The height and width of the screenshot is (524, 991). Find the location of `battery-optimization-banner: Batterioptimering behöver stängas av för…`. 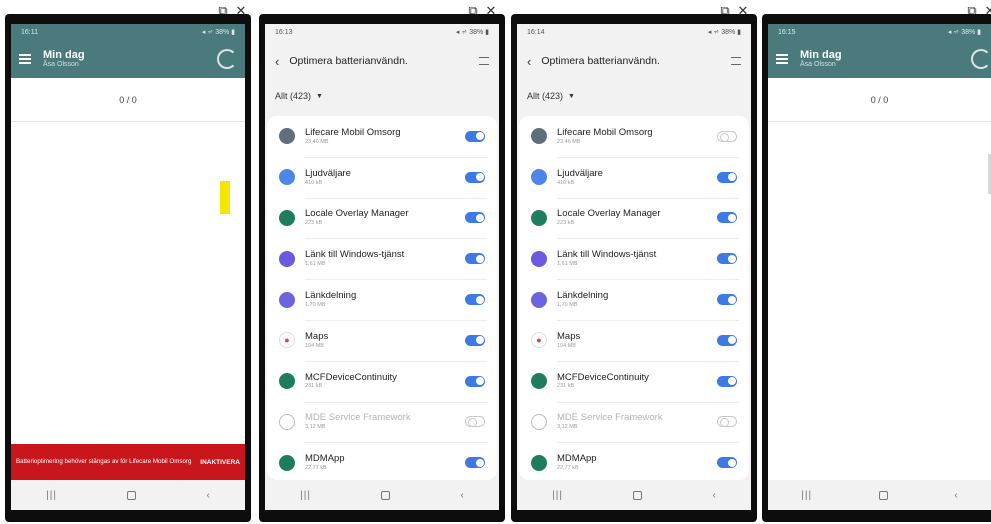

battery-optimization-banner: Batterioptimering behöver stängas av för… is located at coordinates (128, 462).